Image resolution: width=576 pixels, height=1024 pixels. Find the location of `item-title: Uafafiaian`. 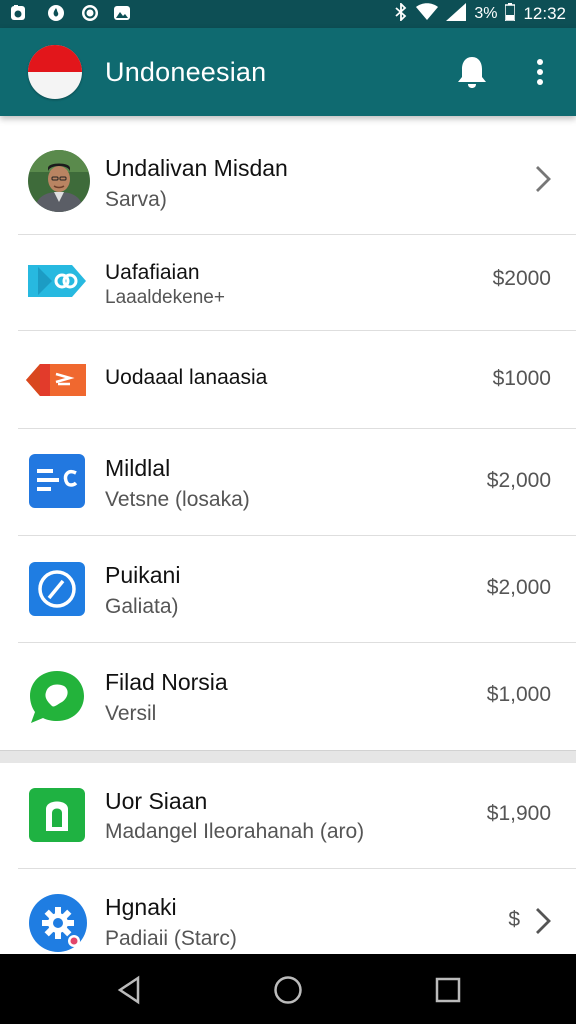

item-title: Uafafiaian is located at coordinates (152, 272).